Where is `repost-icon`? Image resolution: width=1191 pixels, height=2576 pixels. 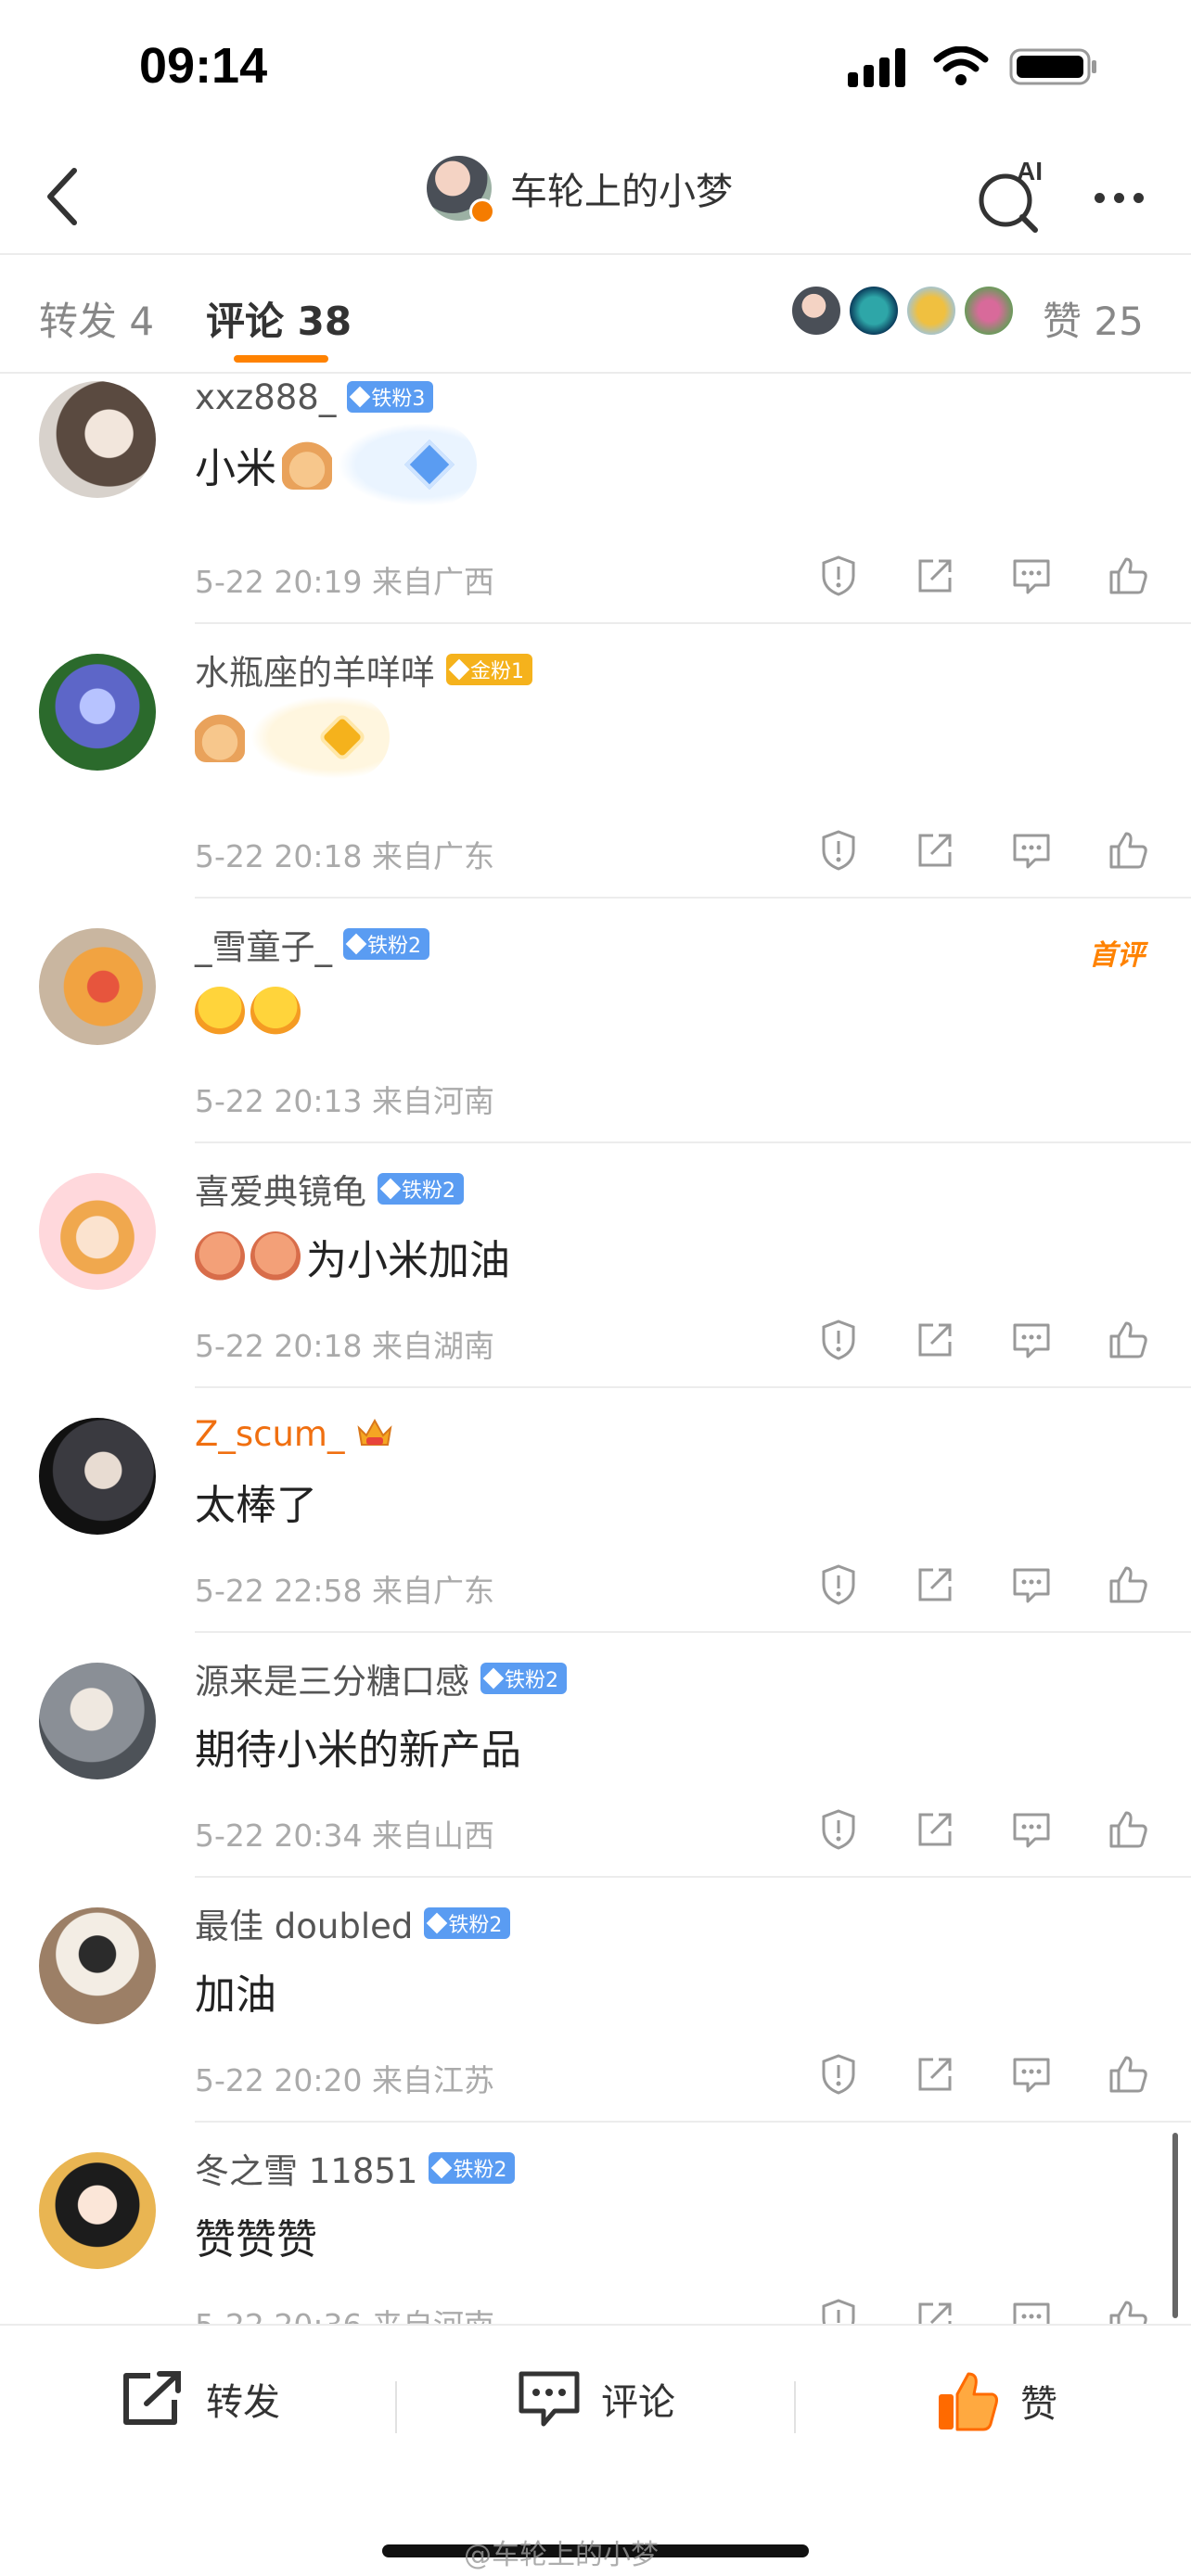
repost-icon is located at coordinates (152, 2398).